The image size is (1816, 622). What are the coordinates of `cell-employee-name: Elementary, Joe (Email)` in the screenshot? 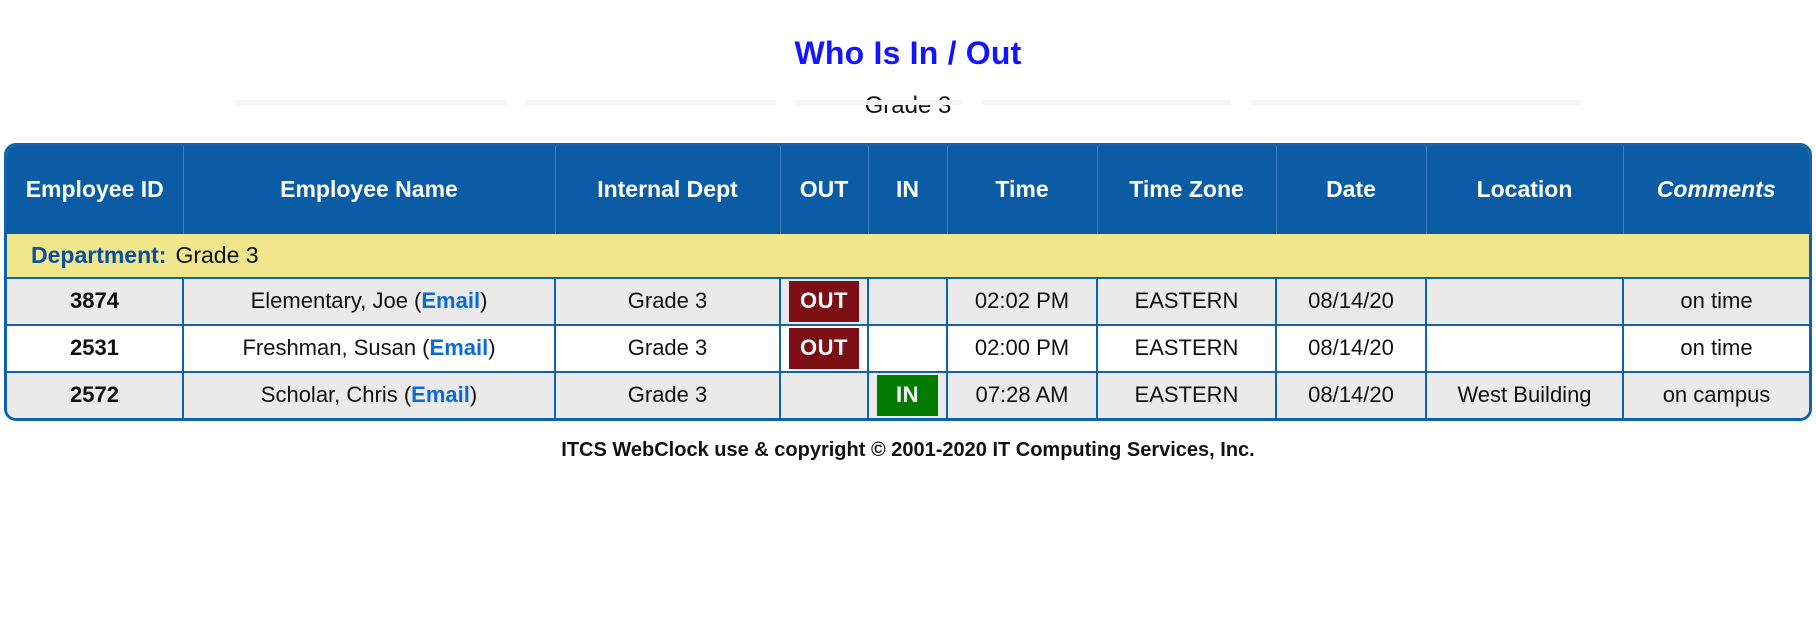 It's located at (369, 301).